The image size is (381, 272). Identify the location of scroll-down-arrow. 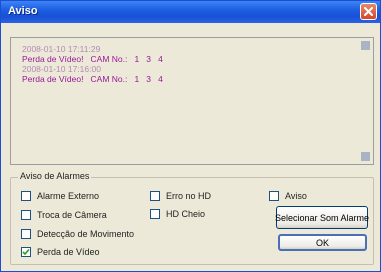
(365, 156).